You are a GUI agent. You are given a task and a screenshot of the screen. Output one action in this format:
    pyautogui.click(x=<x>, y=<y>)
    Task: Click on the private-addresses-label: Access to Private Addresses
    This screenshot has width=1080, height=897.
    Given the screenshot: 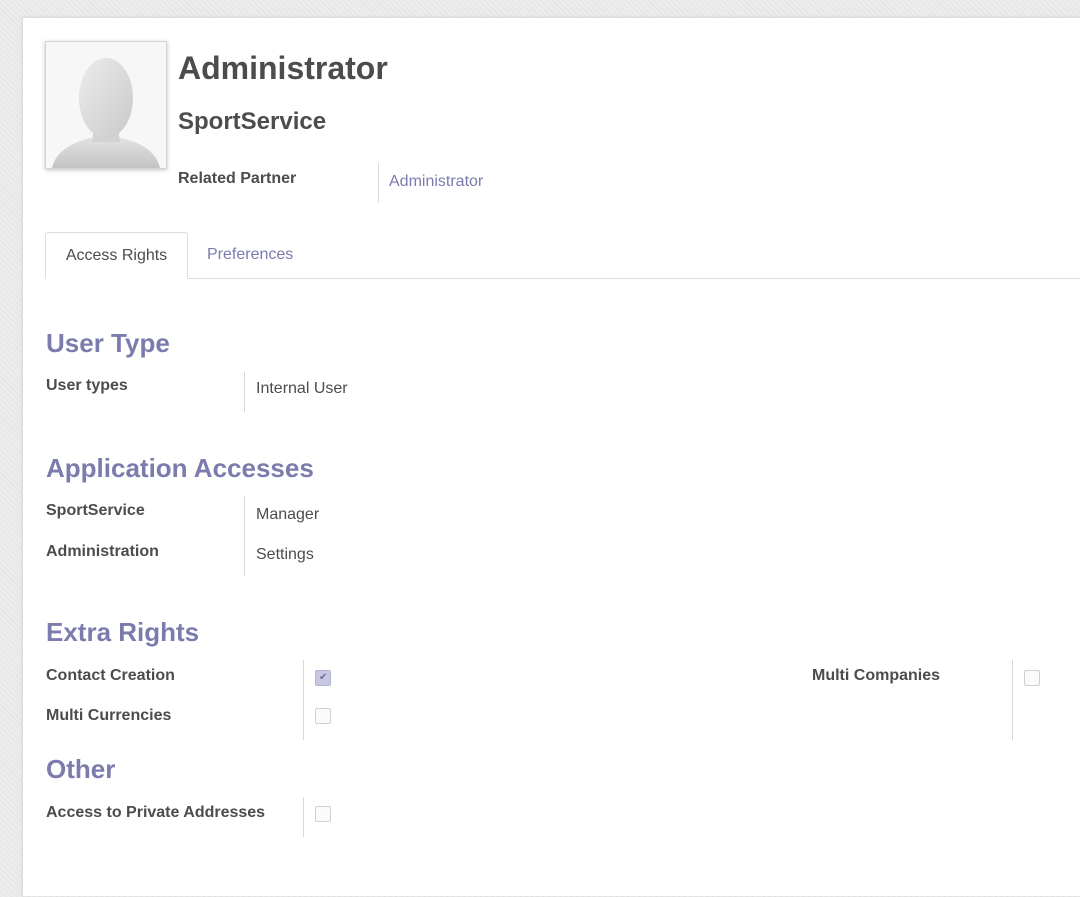 What is the action you would take?
    pyautogui.click(x=156, y=812)
    